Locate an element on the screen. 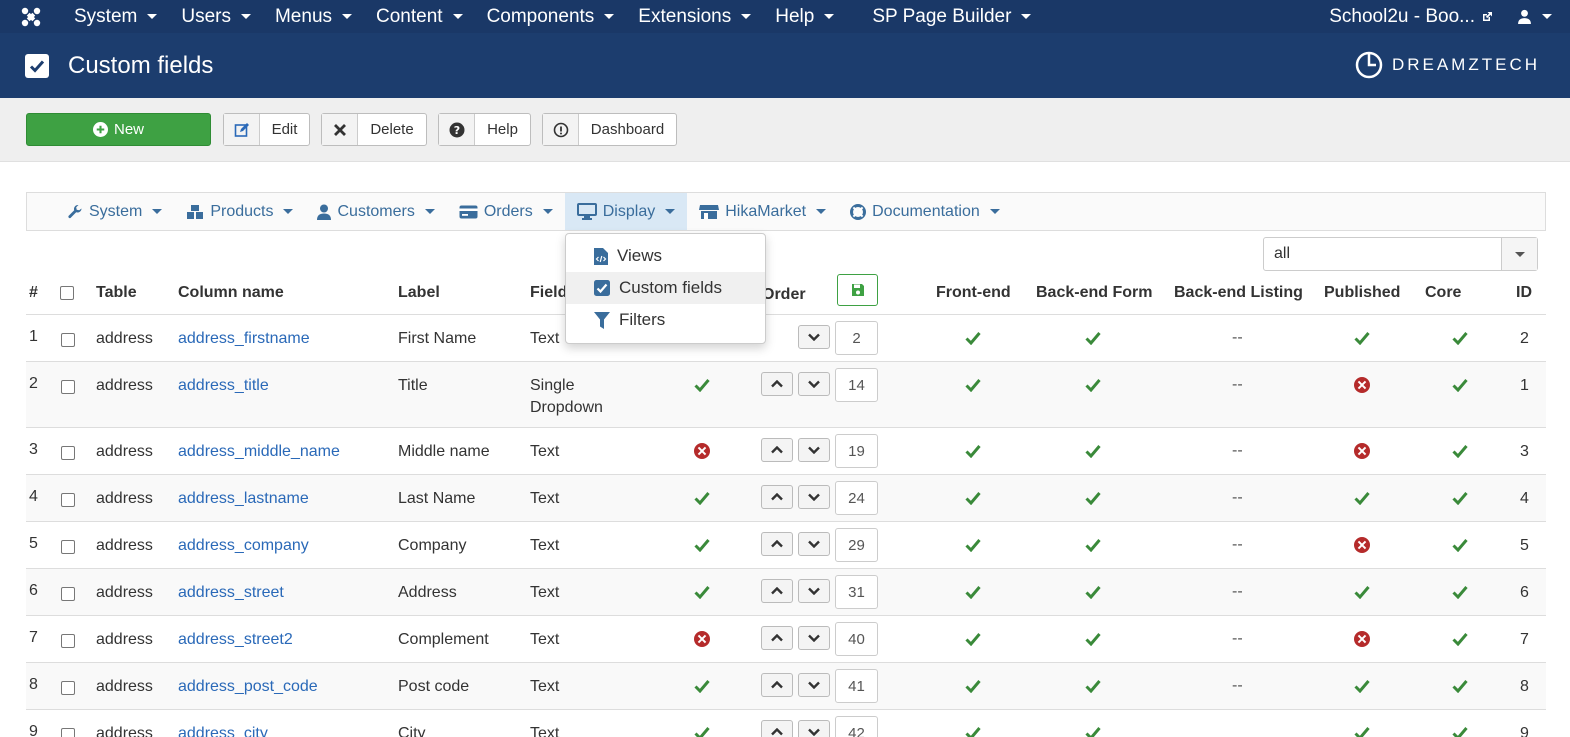 This screenshot has width=1570, height=737. column-header-back-end-listing: Back-end Listing is located at coordinates (1238, 293).